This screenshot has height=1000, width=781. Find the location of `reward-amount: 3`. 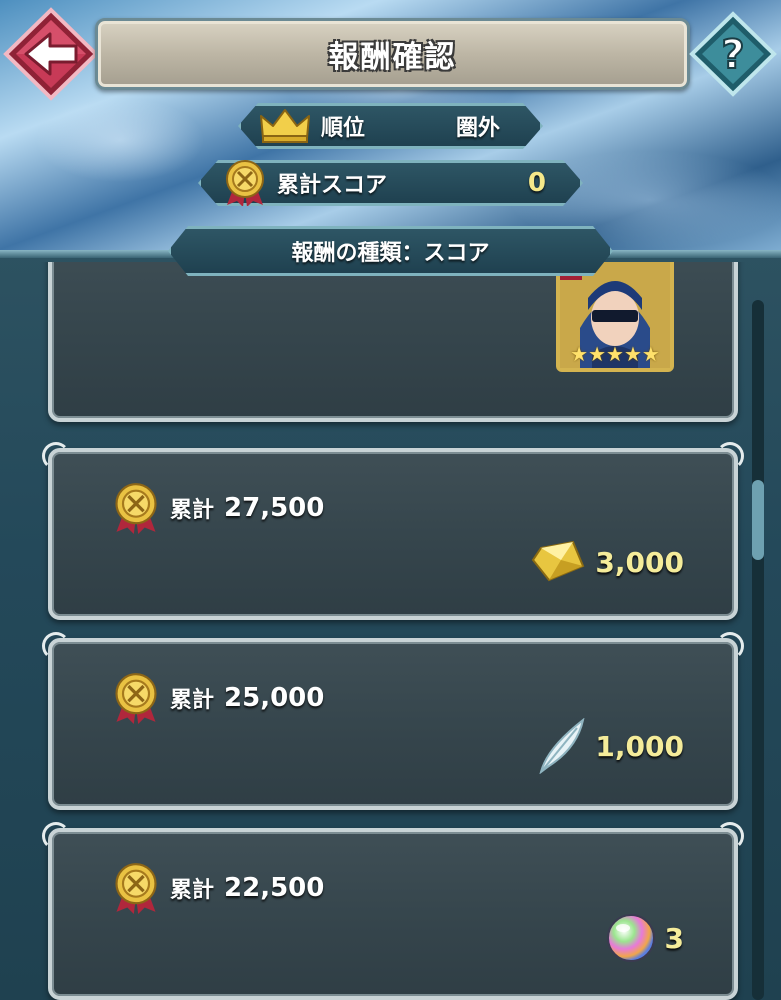

reward-amount: 3 is located at coordinates (674, 938).